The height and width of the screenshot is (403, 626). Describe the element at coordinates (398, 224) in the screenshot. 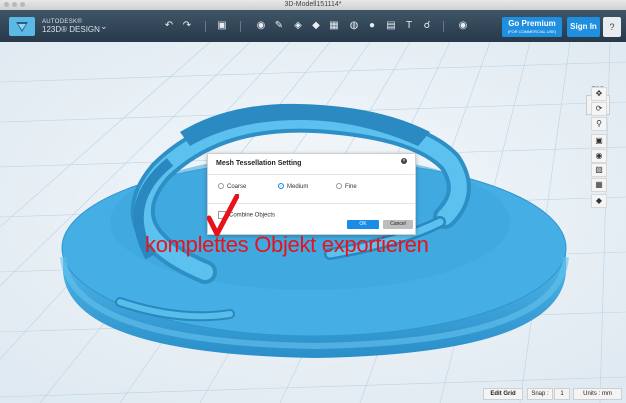

I see `cancel-button: Cancel` at that location.